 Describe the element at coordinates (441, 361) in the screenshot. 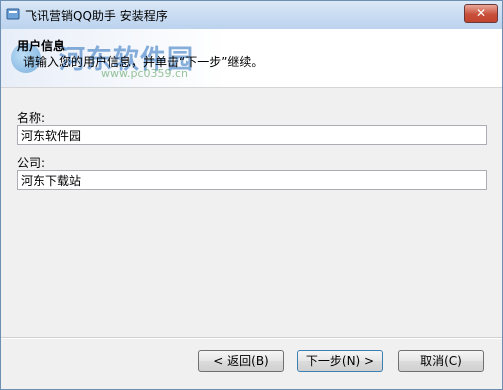

I see `cancel-button: 取消(C)` at that location.